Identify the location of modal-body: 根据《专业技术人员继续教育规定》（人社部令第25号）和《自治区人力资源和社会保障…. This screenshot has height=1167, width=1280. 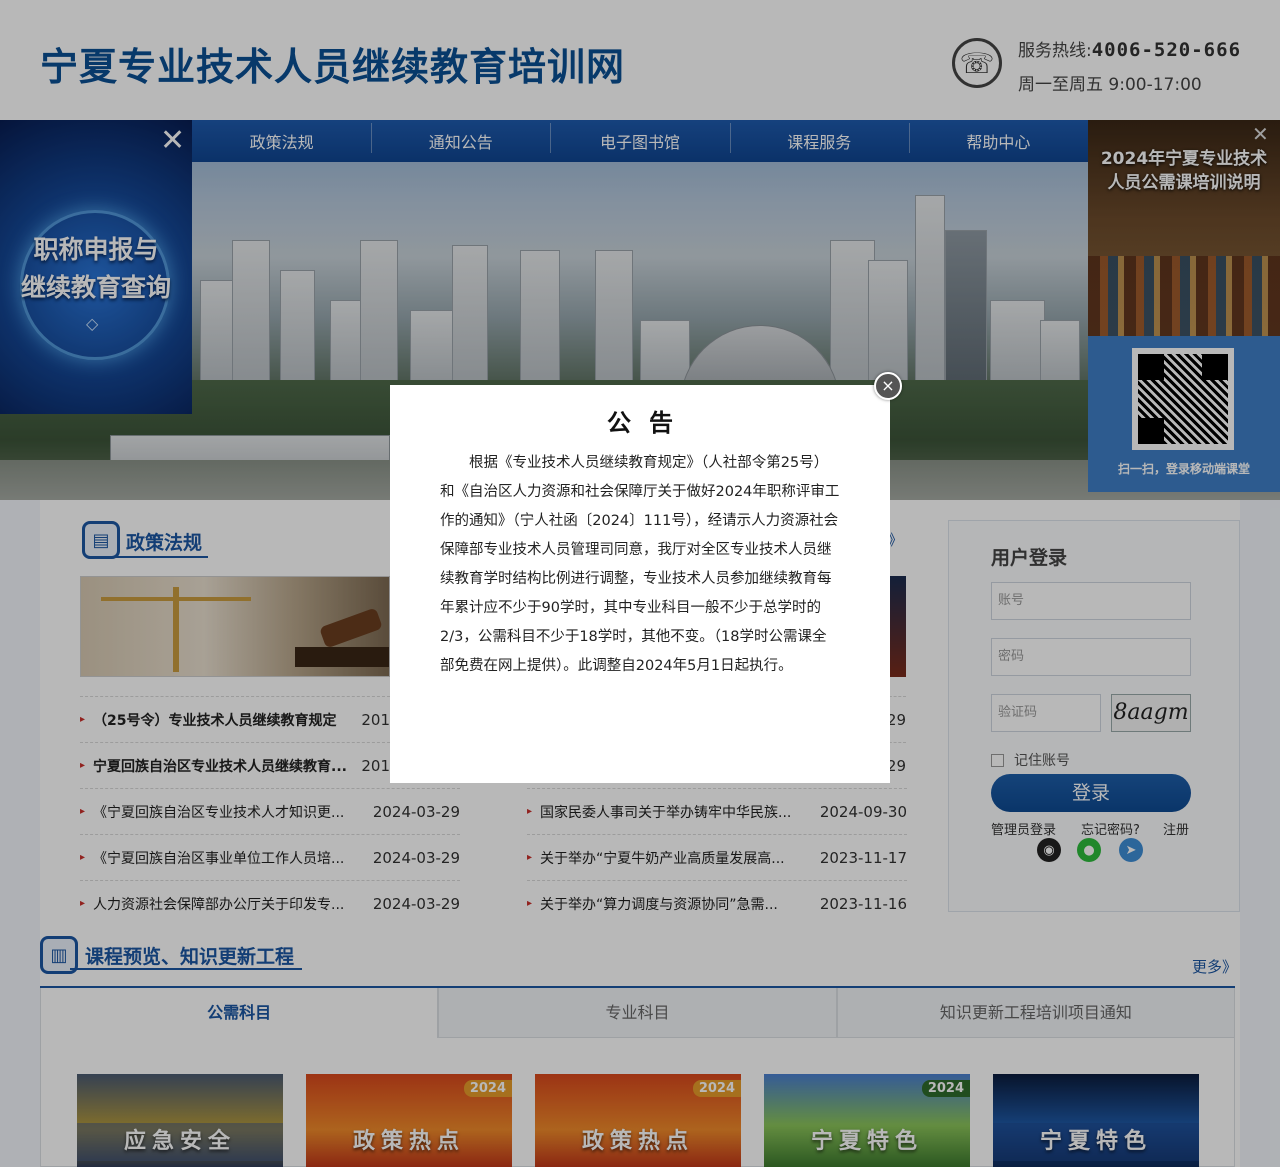
(640, 564).